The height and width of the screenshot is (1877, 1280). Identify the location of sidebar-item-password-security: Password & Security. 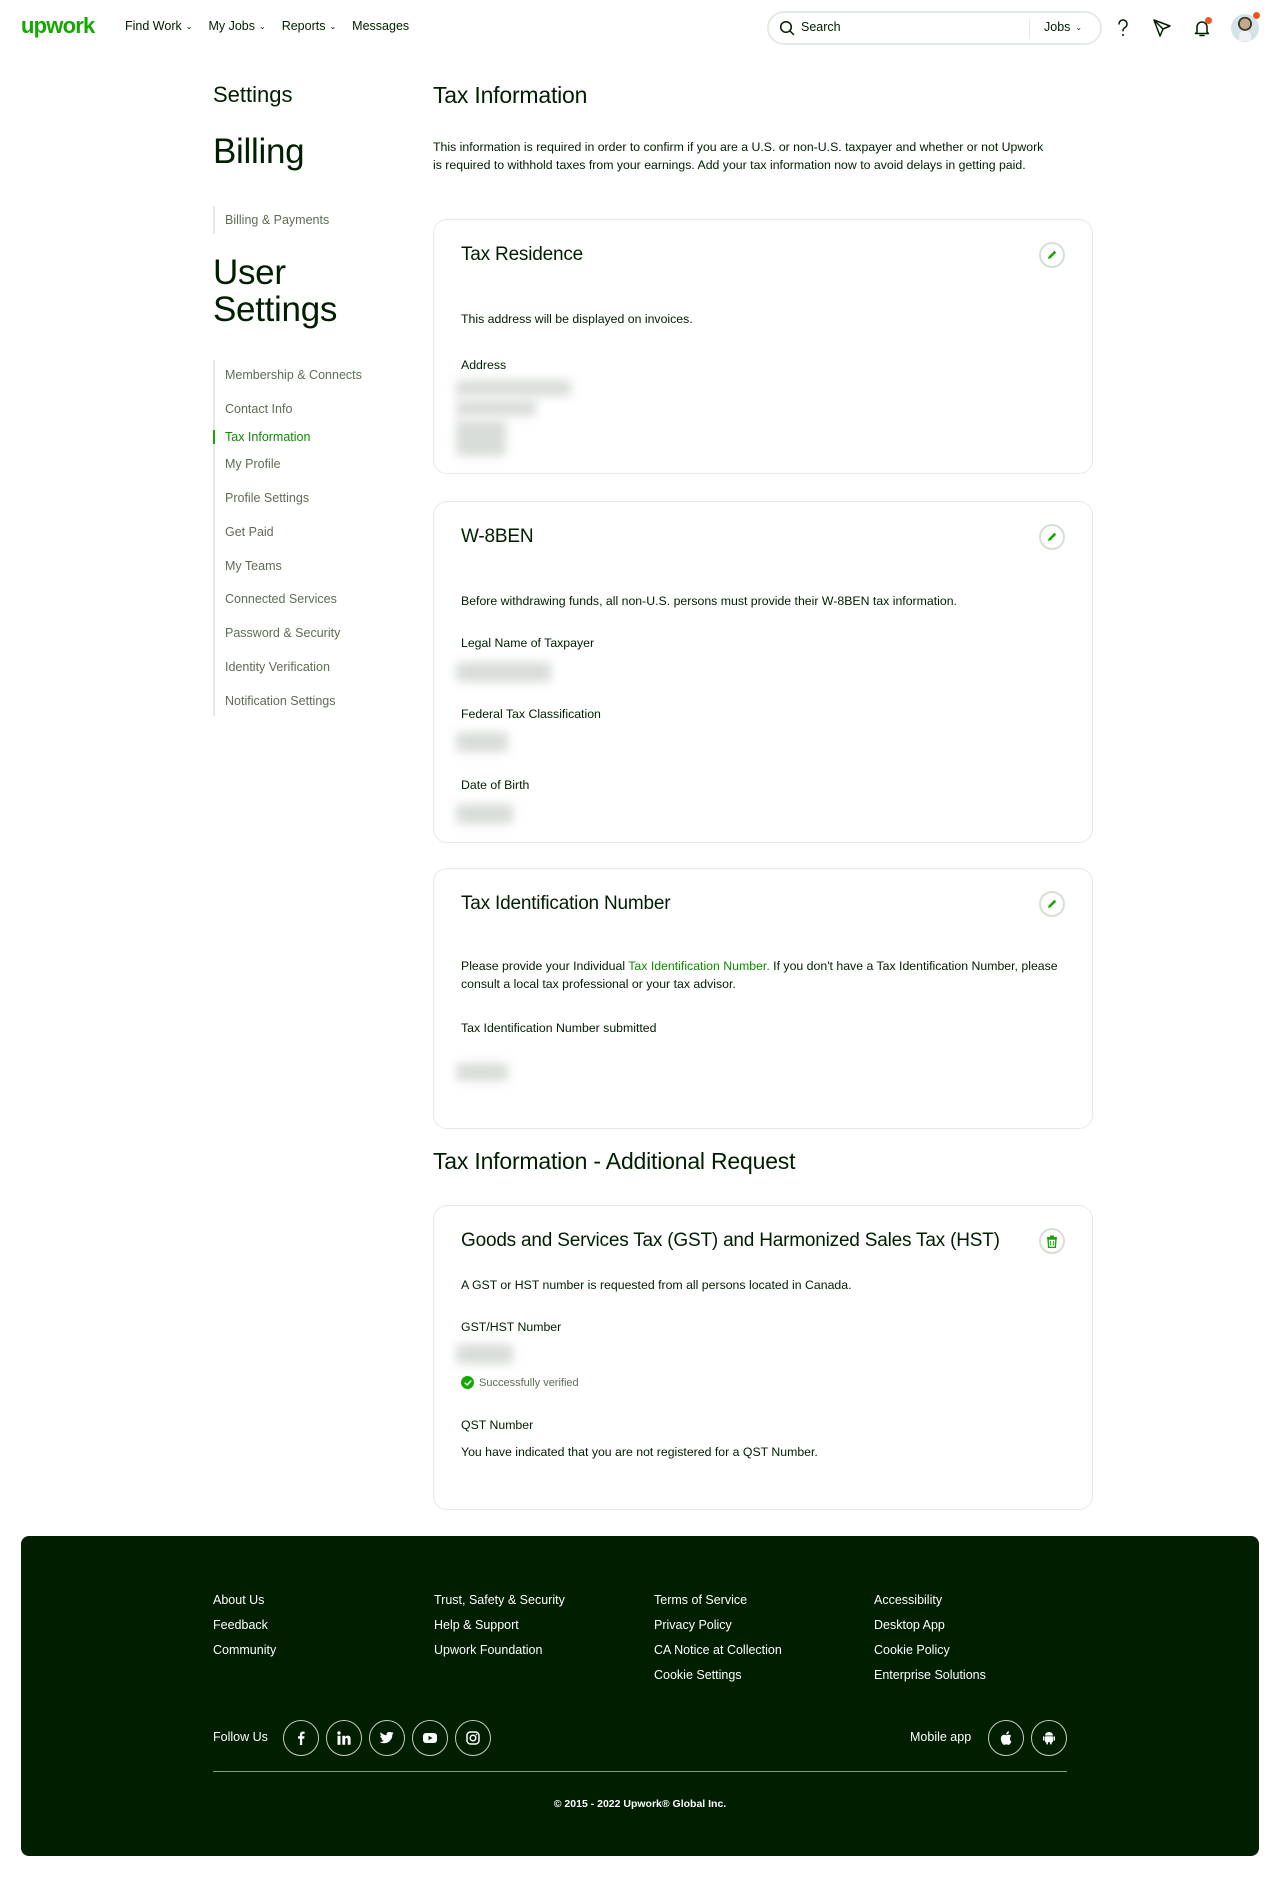
(282, 633).